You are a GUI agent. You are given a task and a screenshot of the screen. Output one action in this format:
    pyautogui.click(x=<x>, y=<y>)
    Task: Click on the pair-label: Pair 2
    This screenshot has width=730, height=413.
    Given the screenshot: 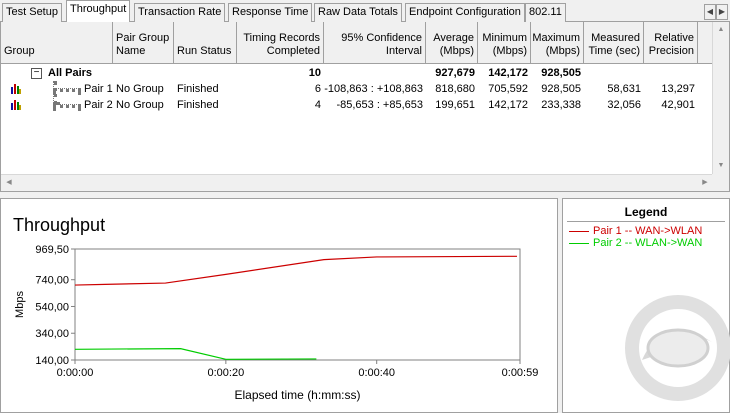 What is the action you would take?
    pyautogui.click(x=98, y=105)
    